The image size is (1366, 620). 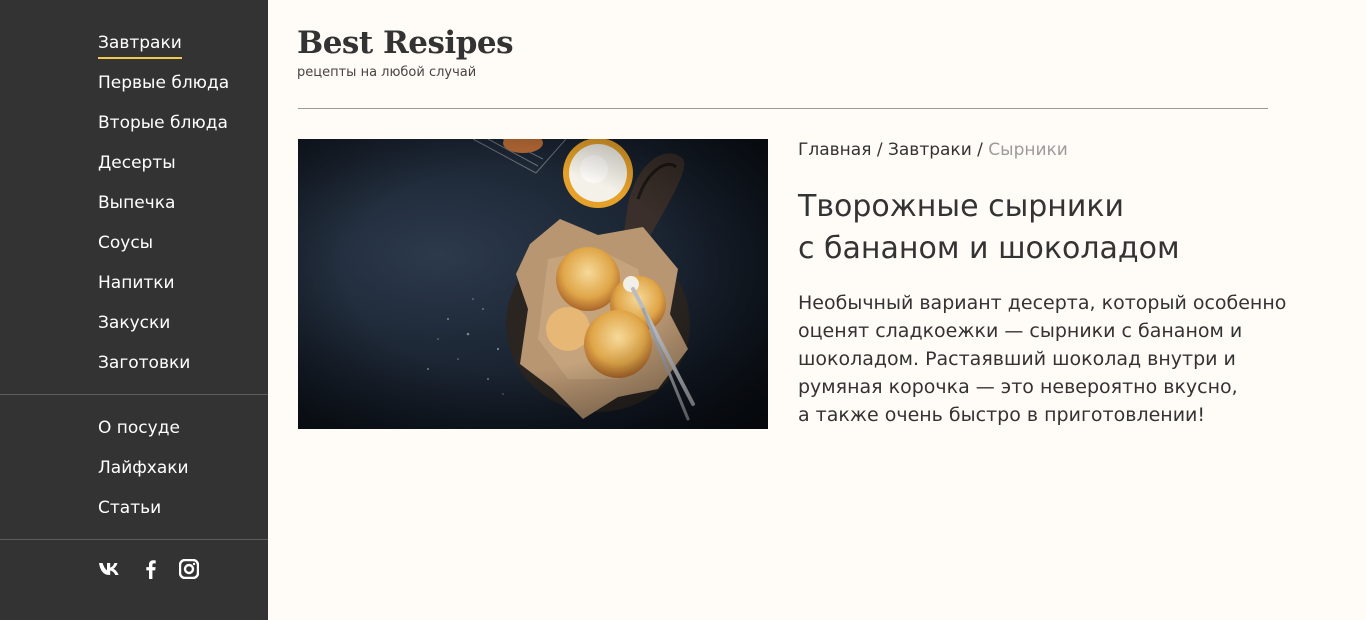 What do you see at coordinates (136, 203) in the screenshot?
I see `nav-baking: Выпечка` at bounding box center [136, 203].